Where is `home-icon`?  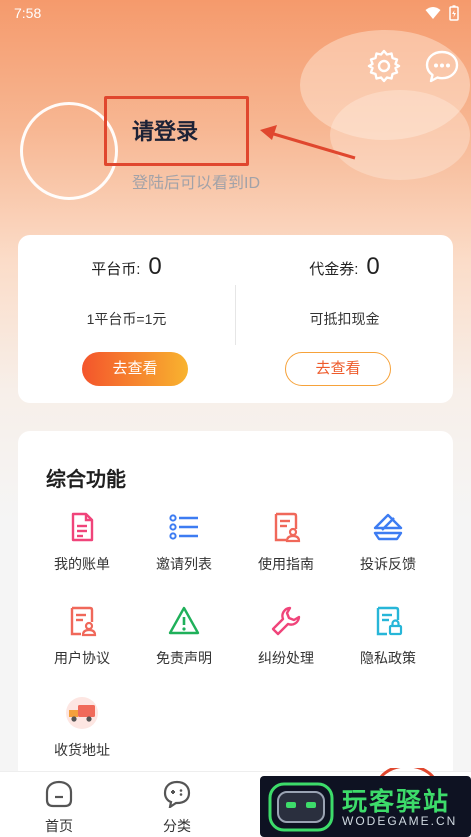
home-icon is located at coordinates (59, 794).